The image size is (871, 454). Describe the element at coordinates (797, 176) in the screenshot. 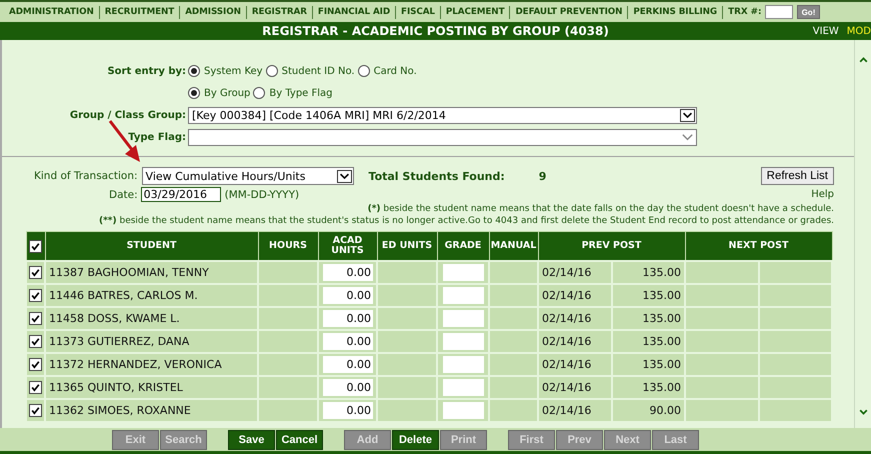

I see `refresh-button: Refresh List` at that location.